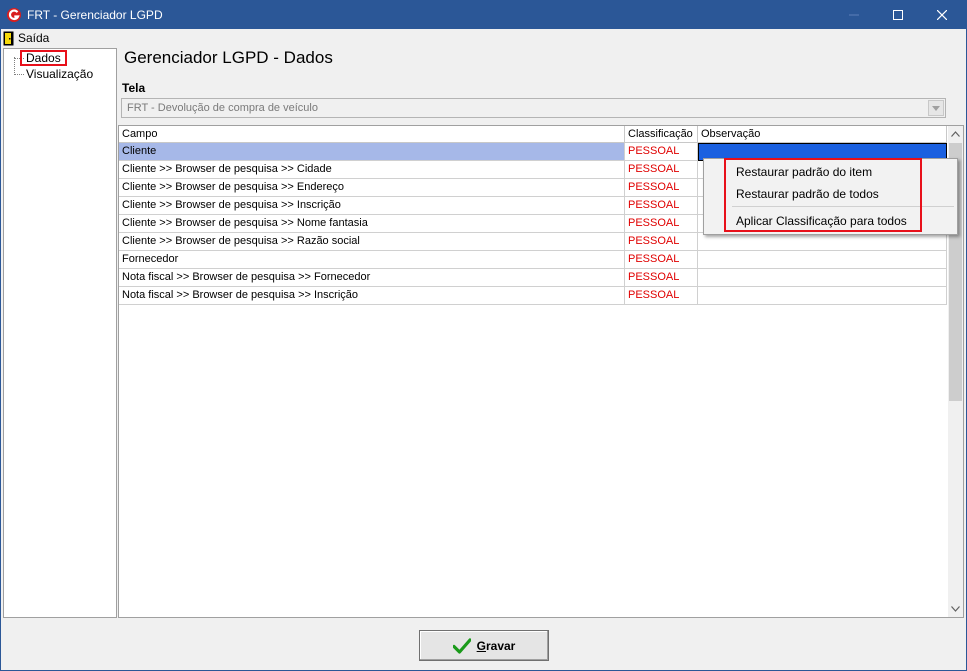 The height and width of the screenshot is (671, 967). I want to click on maximize-icon, so click(898, 15).